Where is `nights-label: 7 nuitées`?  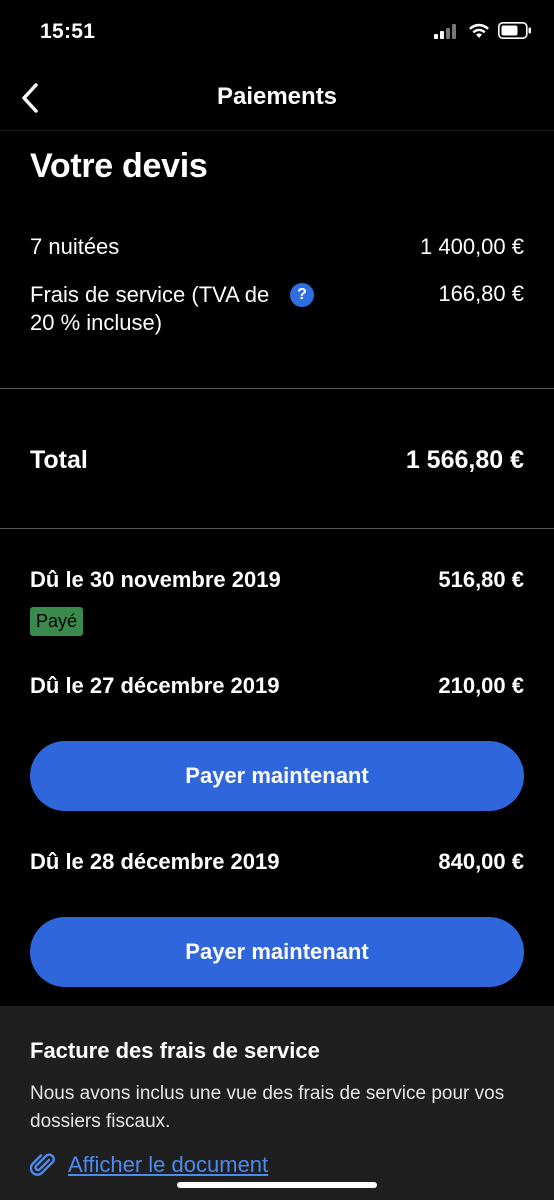
nights-label: 7 nuitées is located at coordinates (75, 246).